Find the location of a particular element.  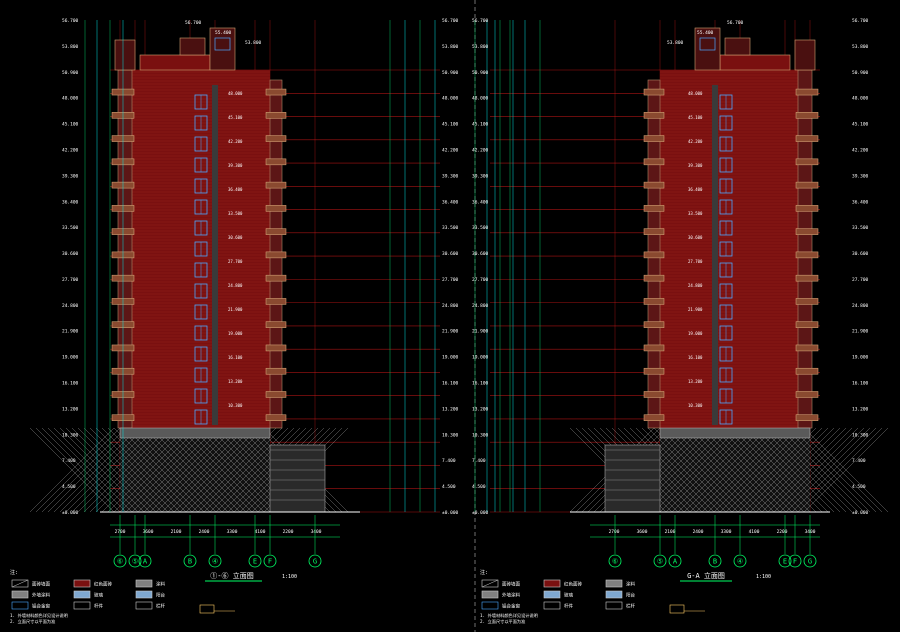

bottom-dimension-text: 3600 is located at coordinates (148, 532).